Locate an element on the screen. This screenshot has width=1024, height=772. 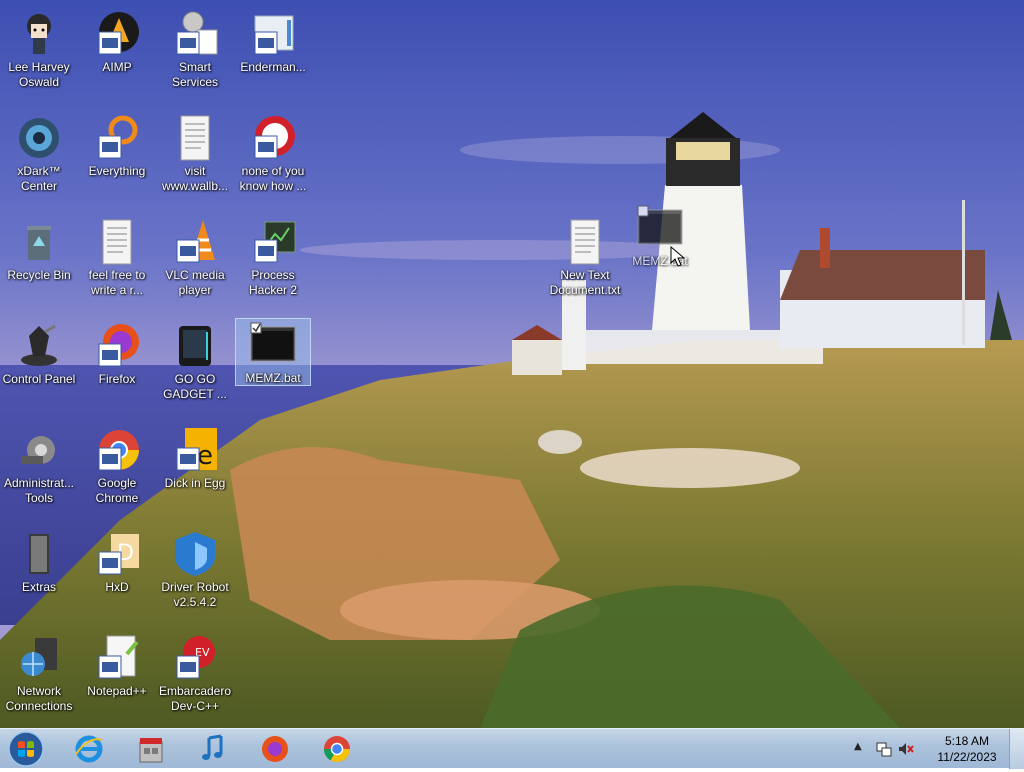
clock: 5:18 AM 11/22/2023 is located at coordinates (967, 749).